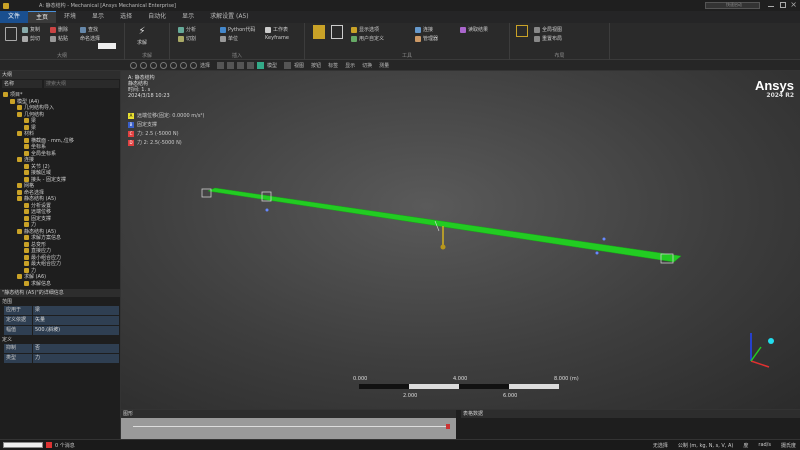 Image resolution: width=800 pixels, height=450 pixels. What do you see at coordinates (365, 29) in the screenshot?
I see `display-options-button: 显示选项` at bounding box center [365, 29].